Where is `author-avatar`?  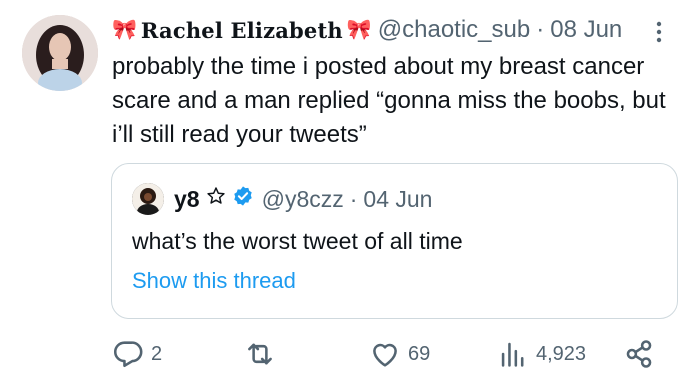 author-avatar is located at coordinates (60, 53).